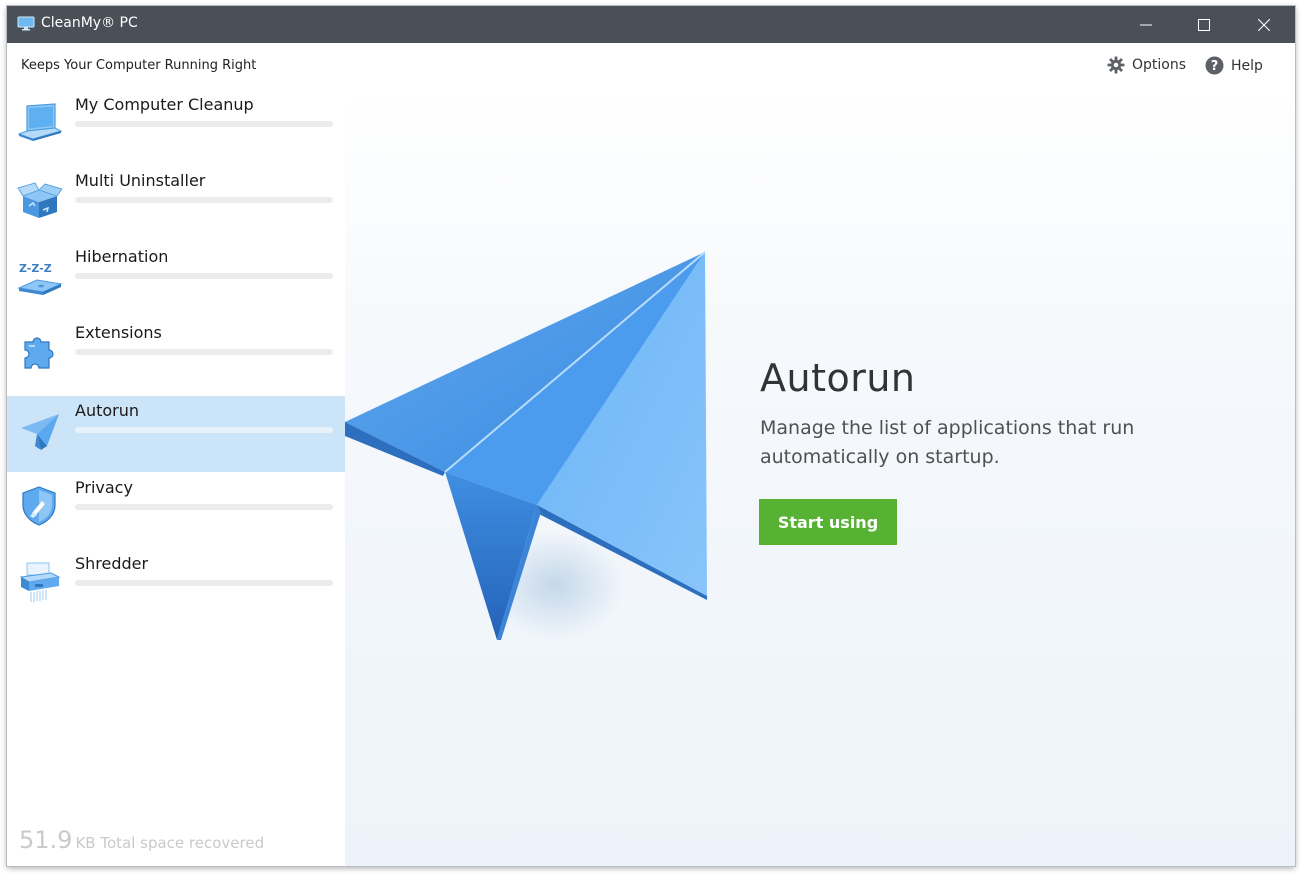  Describe the element at coordinates (176, 587) in the screenshot. I see `sidebar-item-shredder: Shredder` at that location.